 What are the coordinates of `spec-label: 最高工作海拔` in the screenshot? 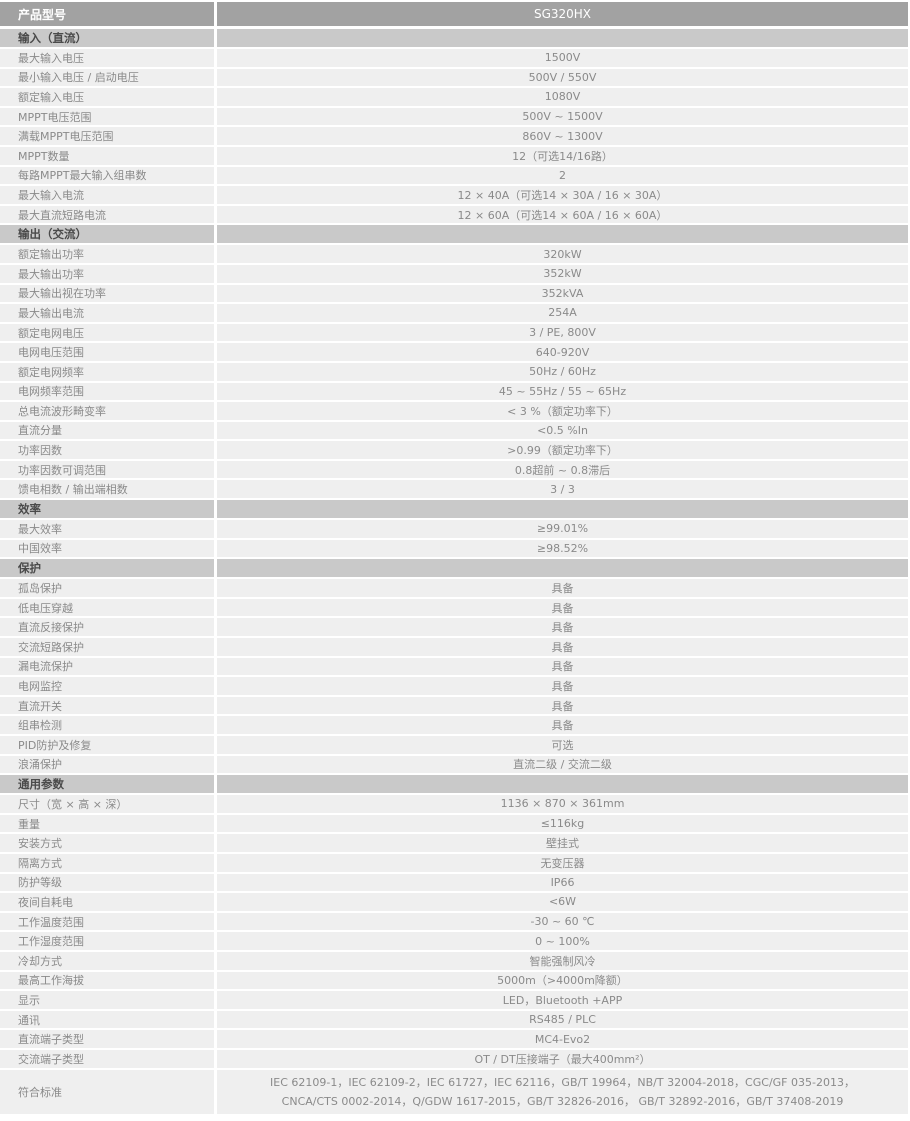 It's located at (107, 980).